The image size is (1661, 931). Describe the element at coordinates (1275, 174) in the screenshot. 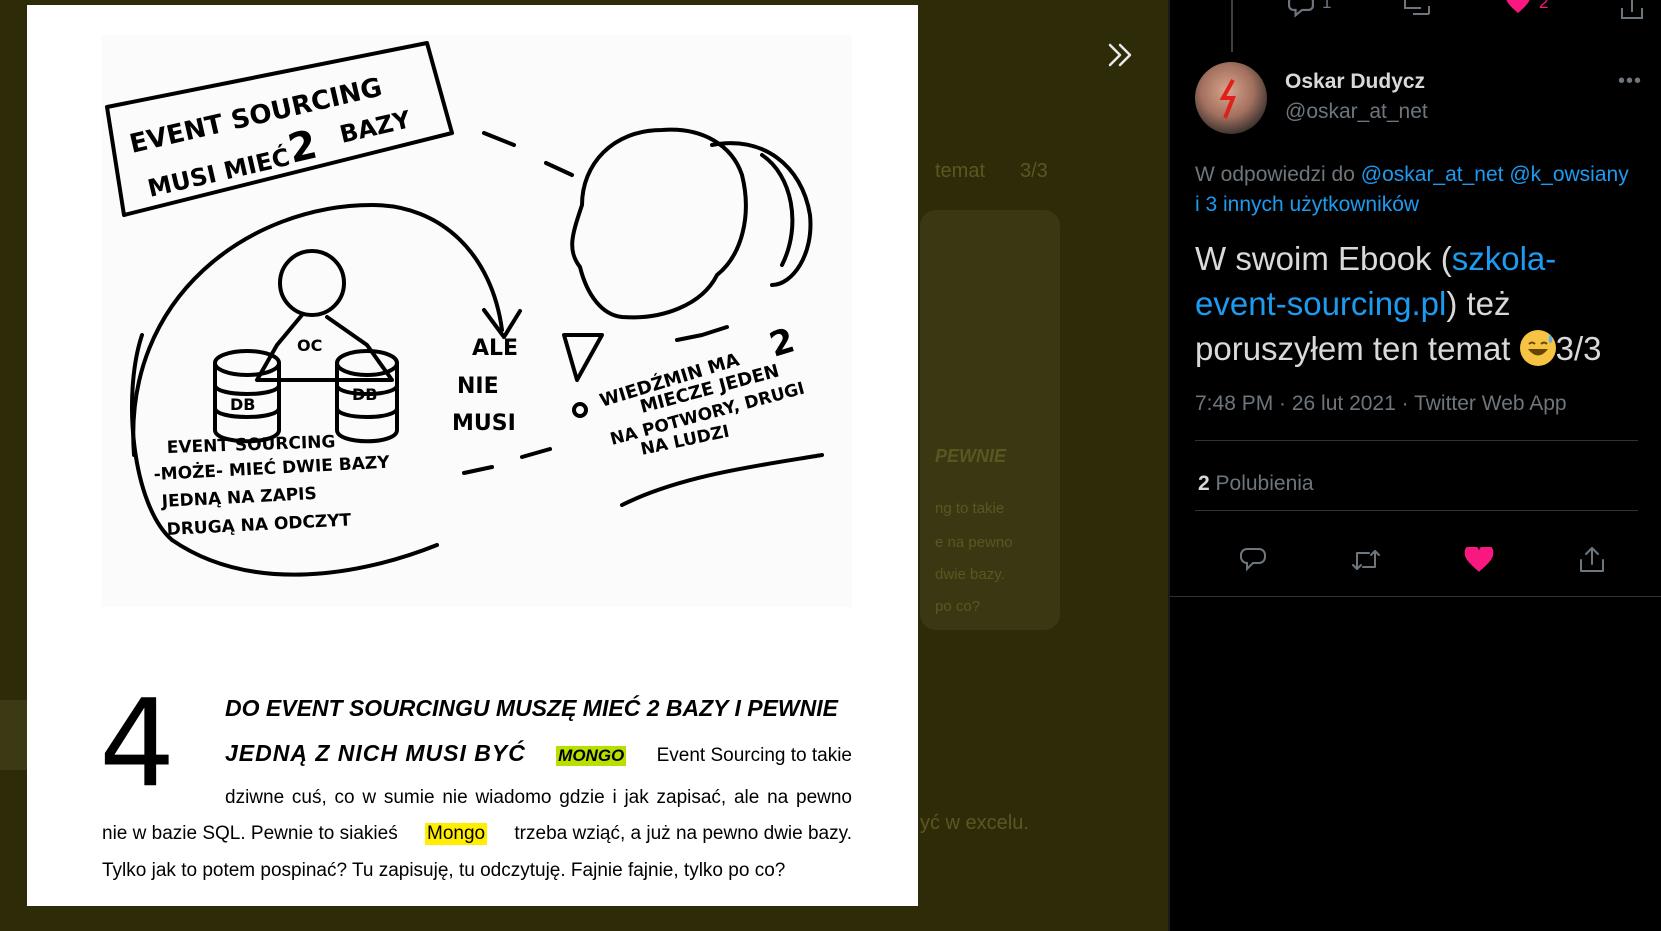

I see `reply-prefix: W odpowiedzi do` at that location.